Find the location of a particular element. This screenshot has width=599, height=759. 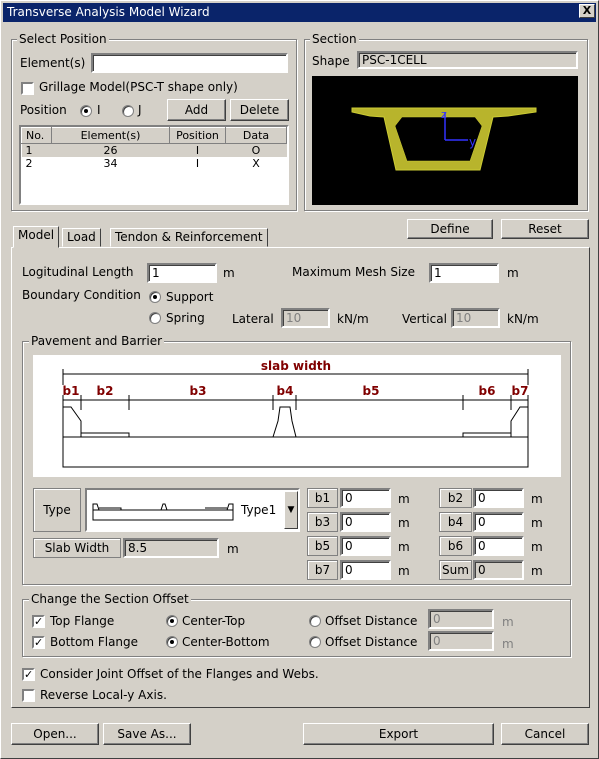

type-combo: Type1 ▼ is located at coordinates (192, 510).